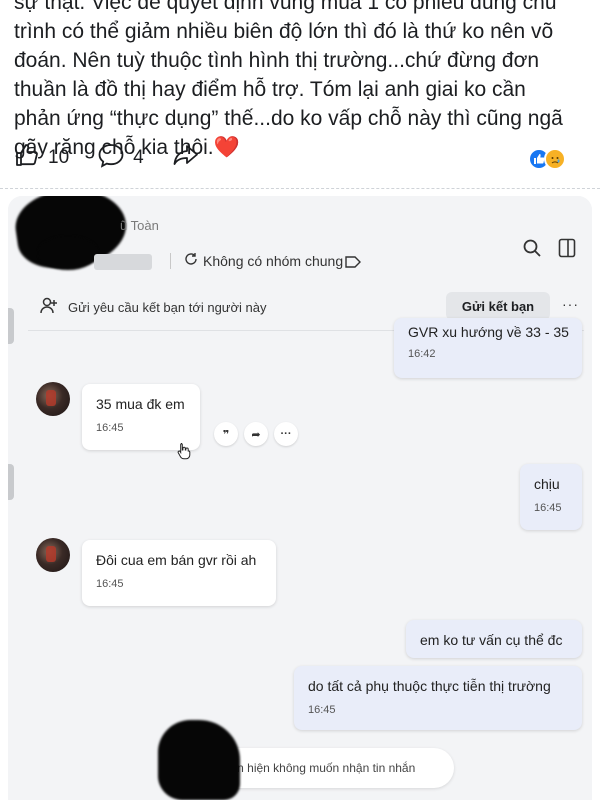 The height and width of the screenshot is (800, 600). Describe the element at coordinates (111, 157) in the screenshot. I see `comment-bubble-icon` at that location.